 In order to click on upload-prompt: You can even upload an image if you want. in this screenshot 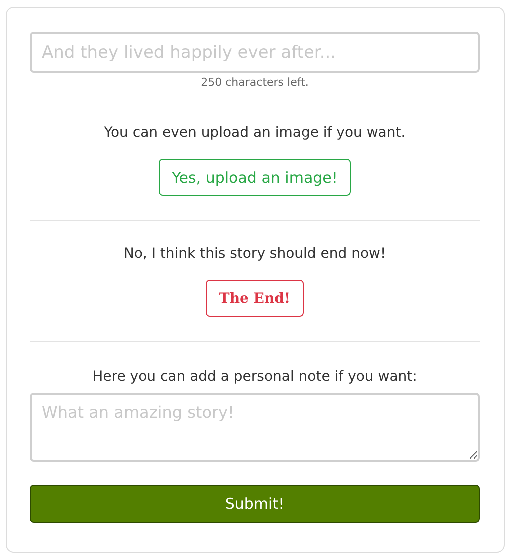, I will do `click(255, 133)`.